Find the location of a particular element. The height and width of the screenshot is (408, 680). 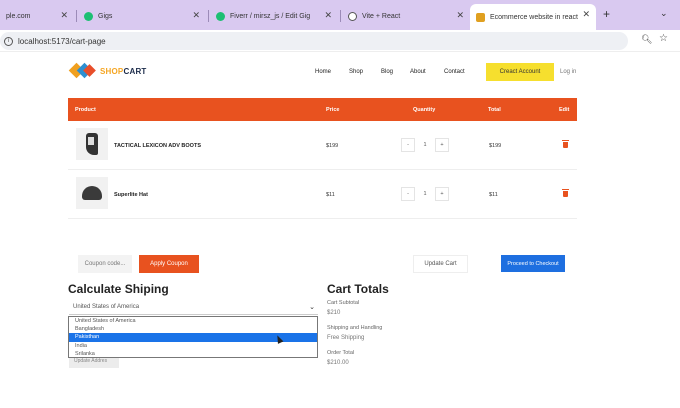

create-account-button: Creact Account is located at coordinates (520, 72).